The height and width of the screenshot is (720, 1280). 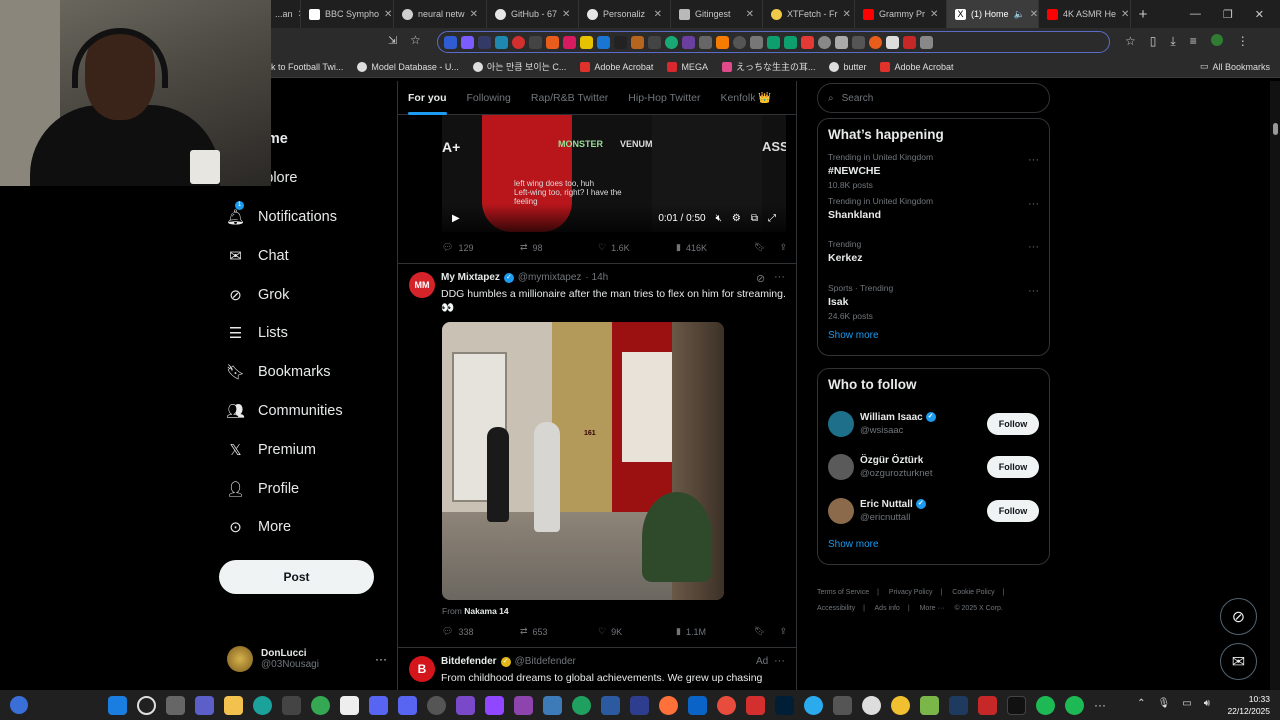 What do you see at coordinates (117, 705) in the screenshot?
I see `start-icon` at bounding box center [117, 705].